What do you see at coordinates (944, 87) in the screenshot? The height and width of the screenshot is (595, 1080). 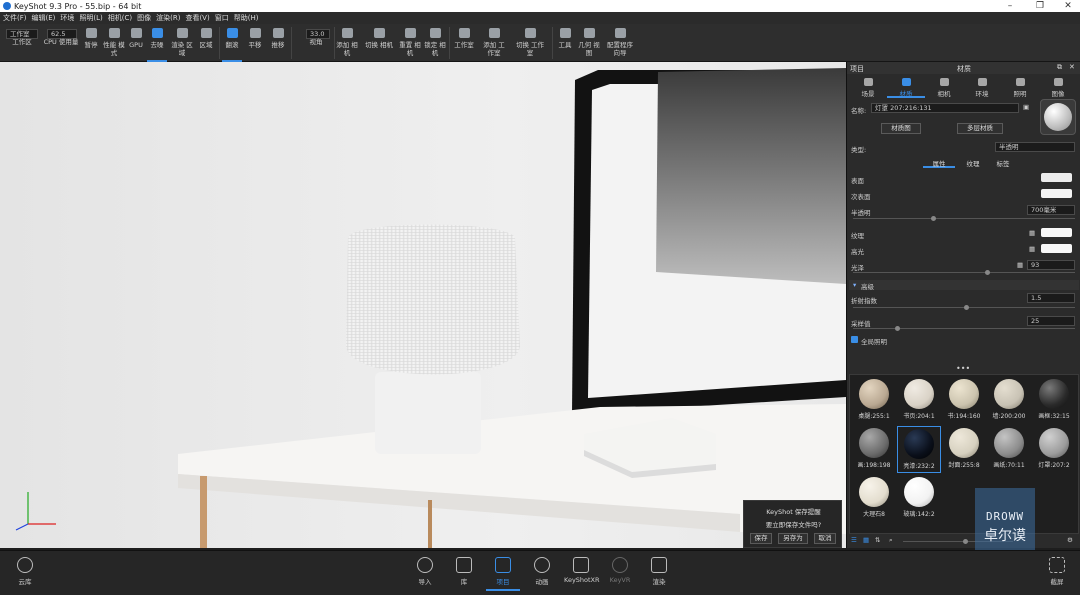 I see `subtab-camera: 相机` at bounding box center [944, 87].